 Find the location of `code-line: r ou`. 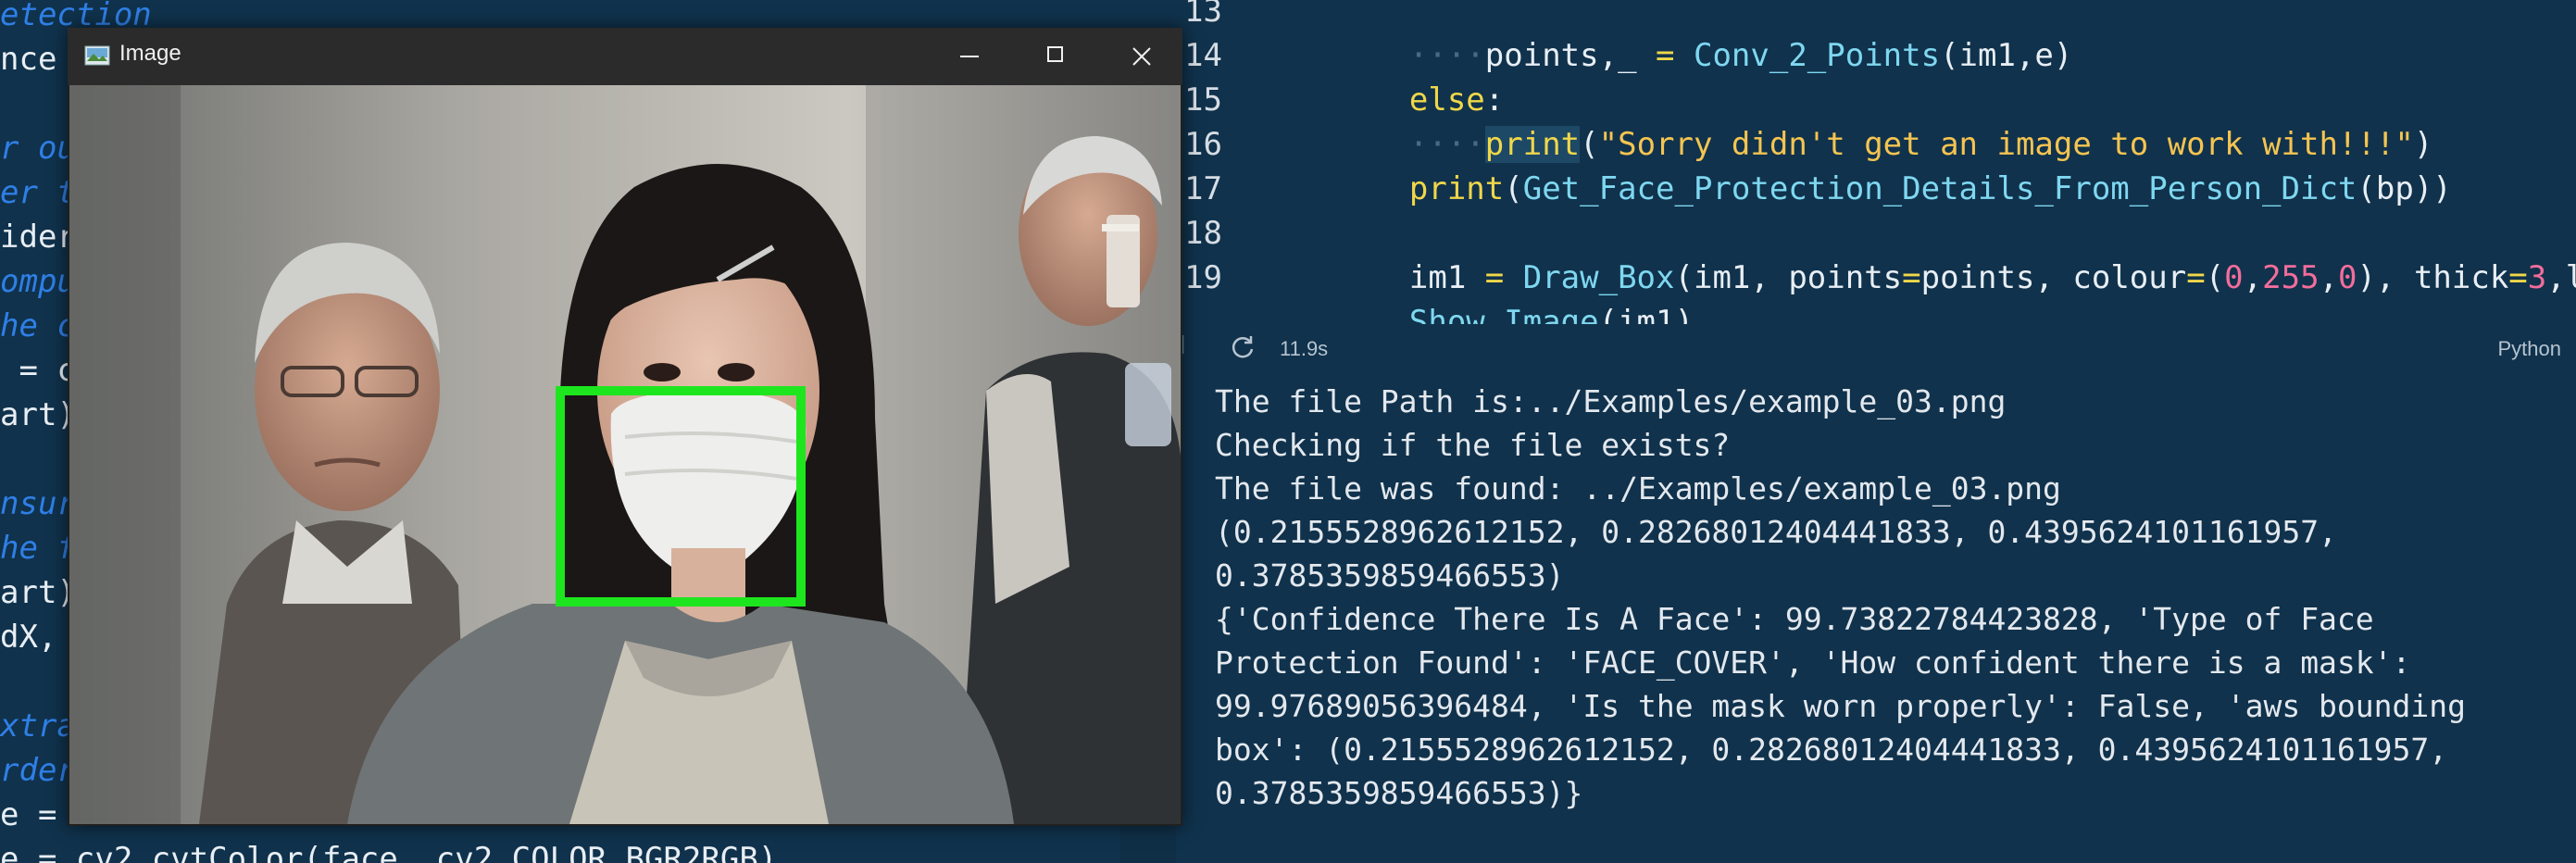

code-line: r ou is located at coordinates (38, 148).